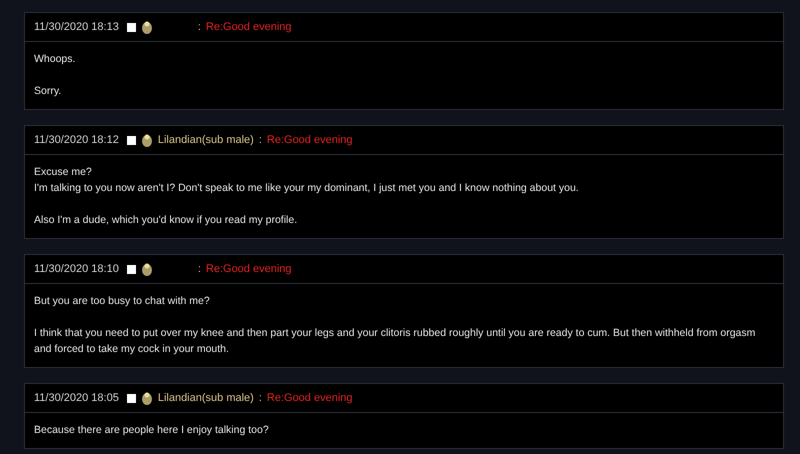 This screenshot has width=800, height=454. What do you see at coordinates (63, 172) in the screenshot?
I see `message-text: Excuse me?` at bounding box center [63, 172].